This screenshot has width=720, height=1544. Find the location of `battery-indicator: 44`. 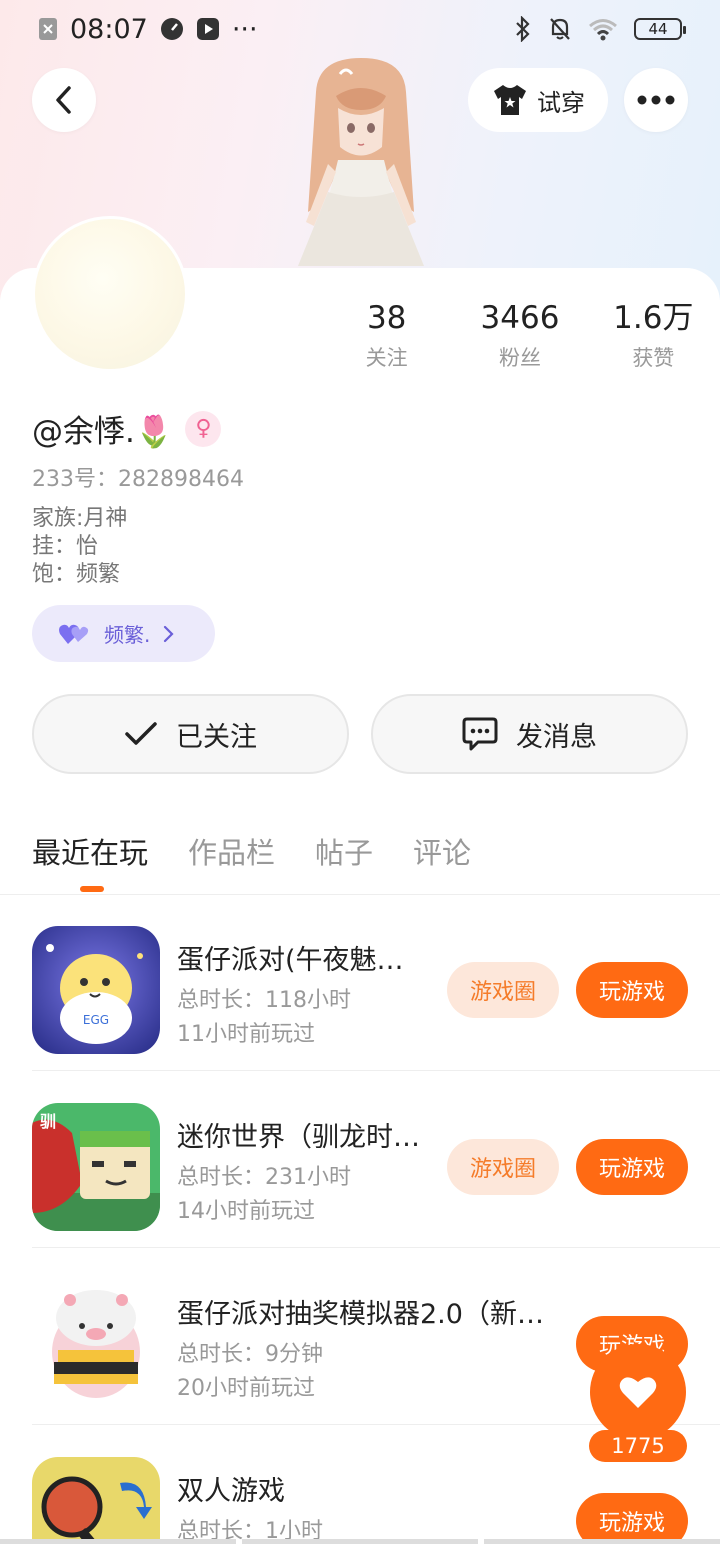

battery-indicator: 44 is located at coordinates (660, 29).